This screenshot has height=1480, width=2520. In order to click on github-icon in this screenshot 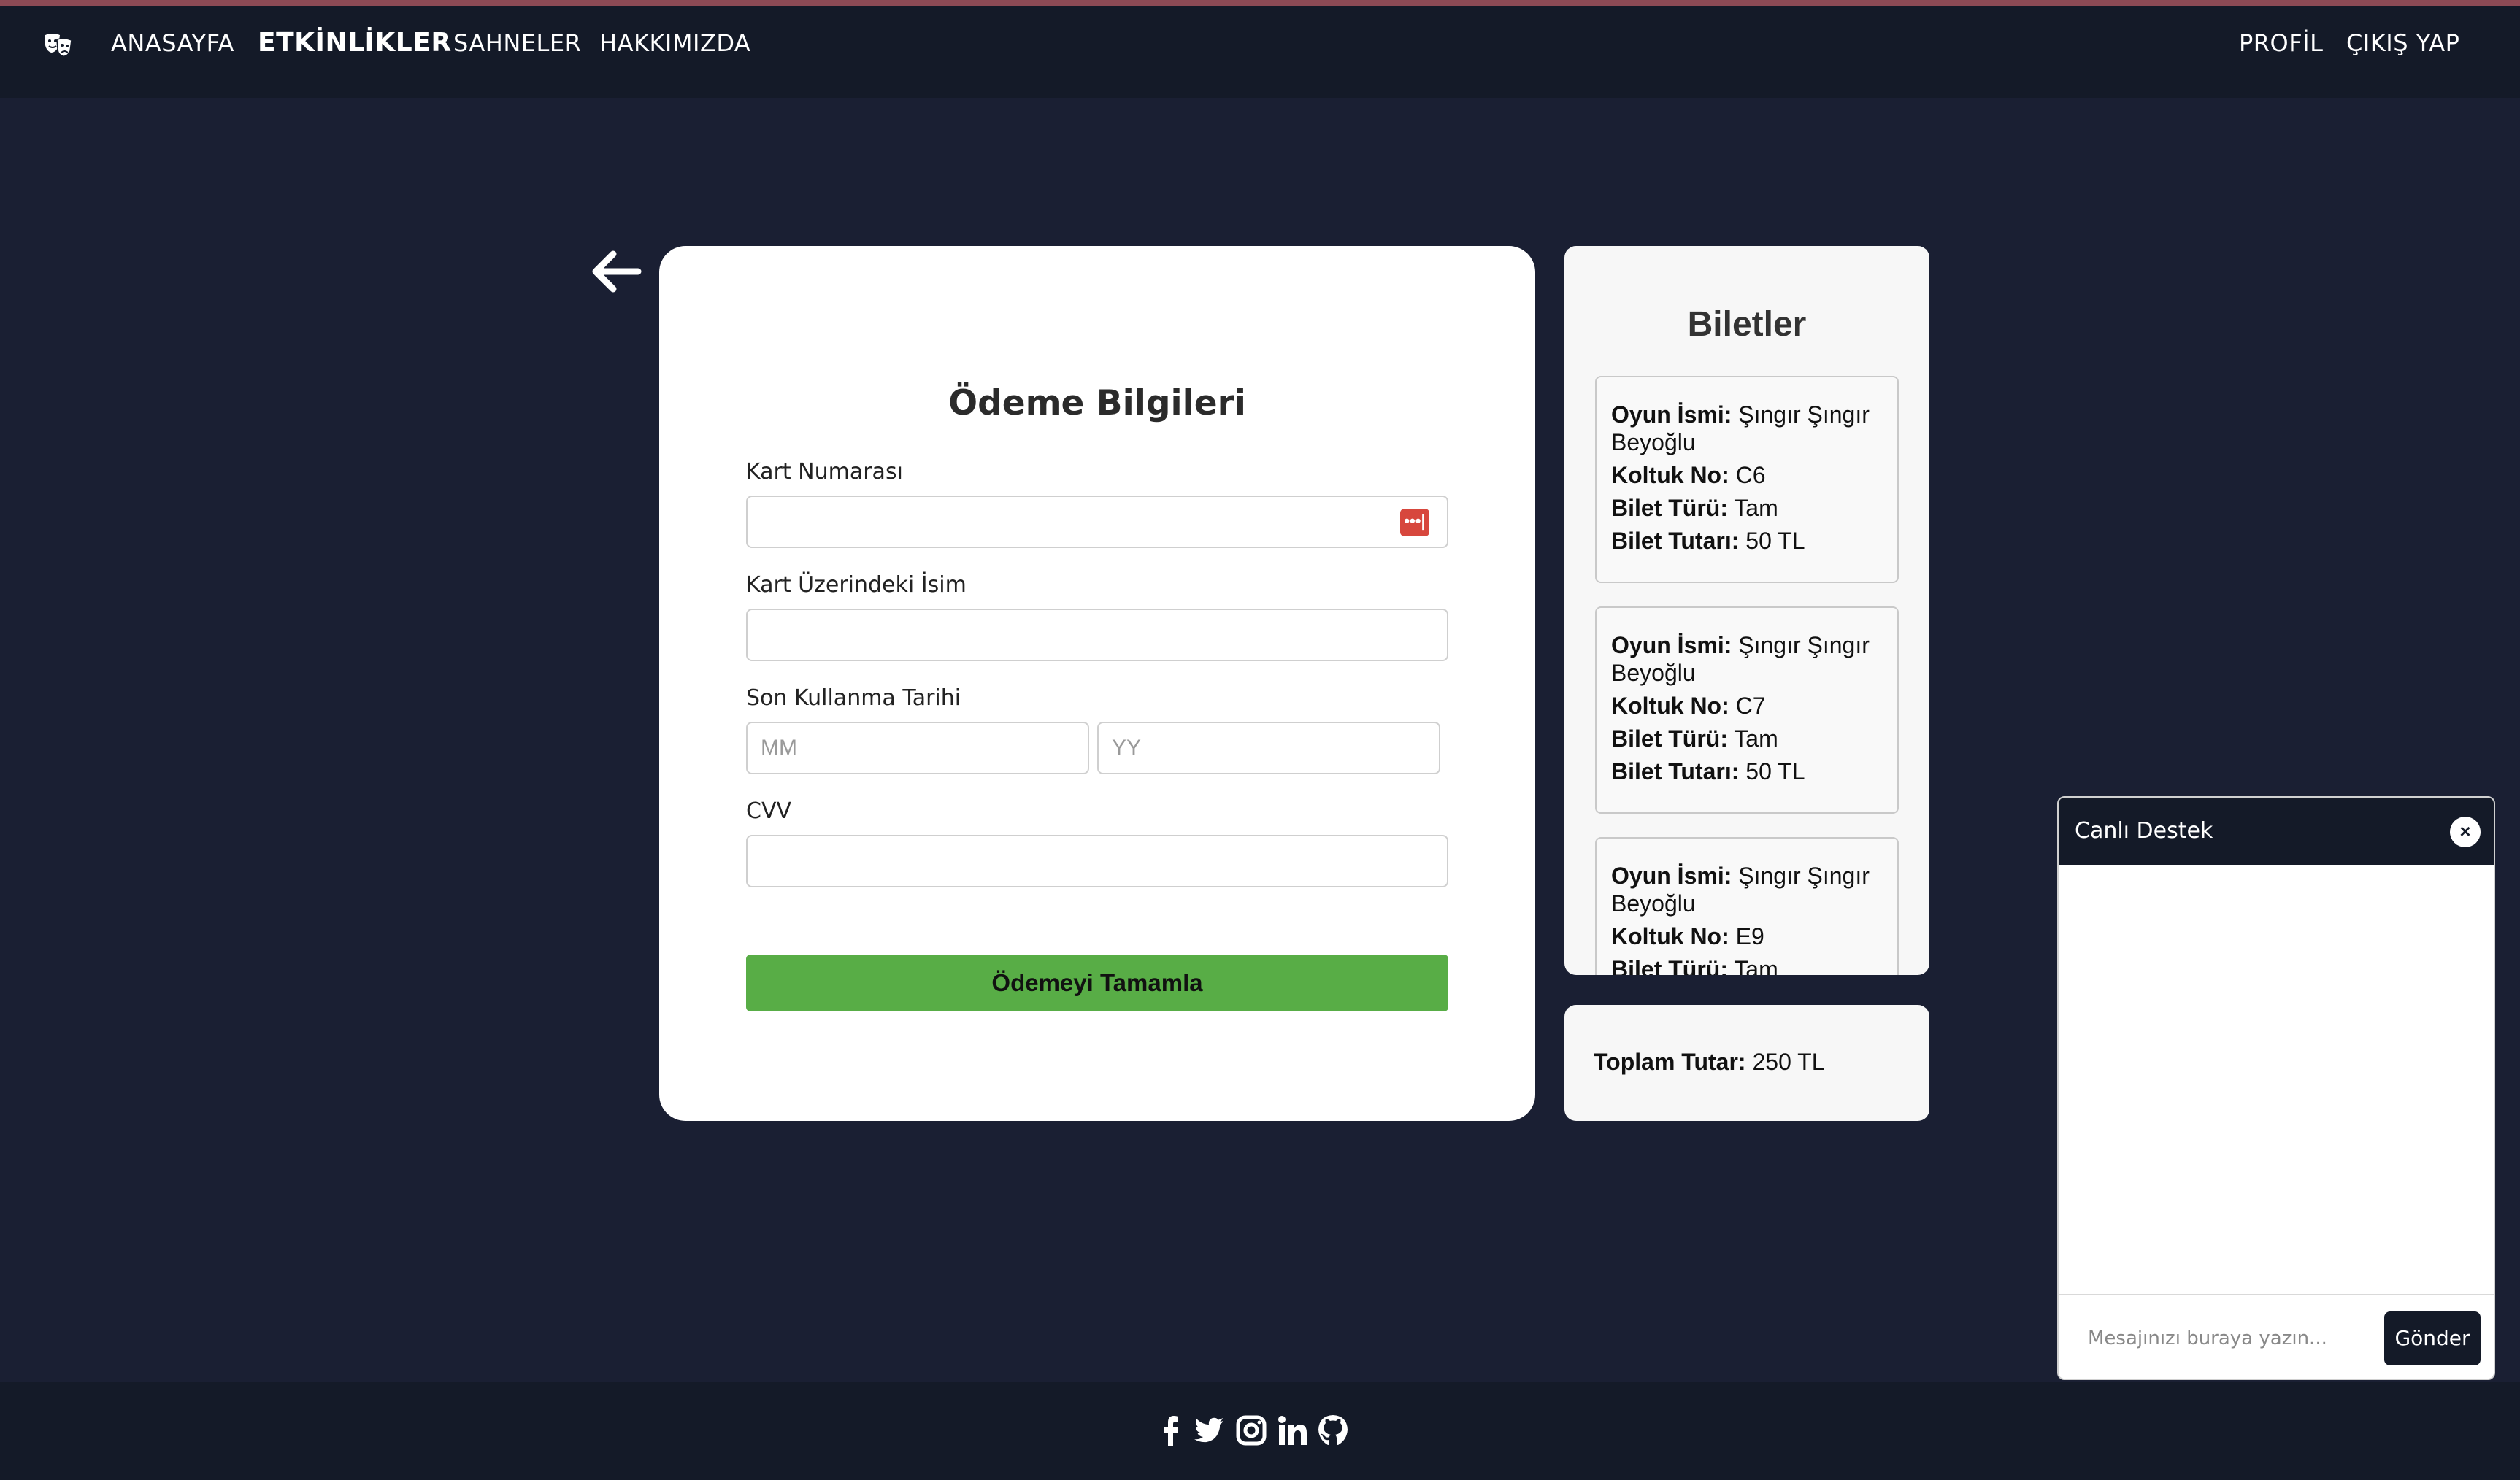, I will do `click(1333, 1430)`.